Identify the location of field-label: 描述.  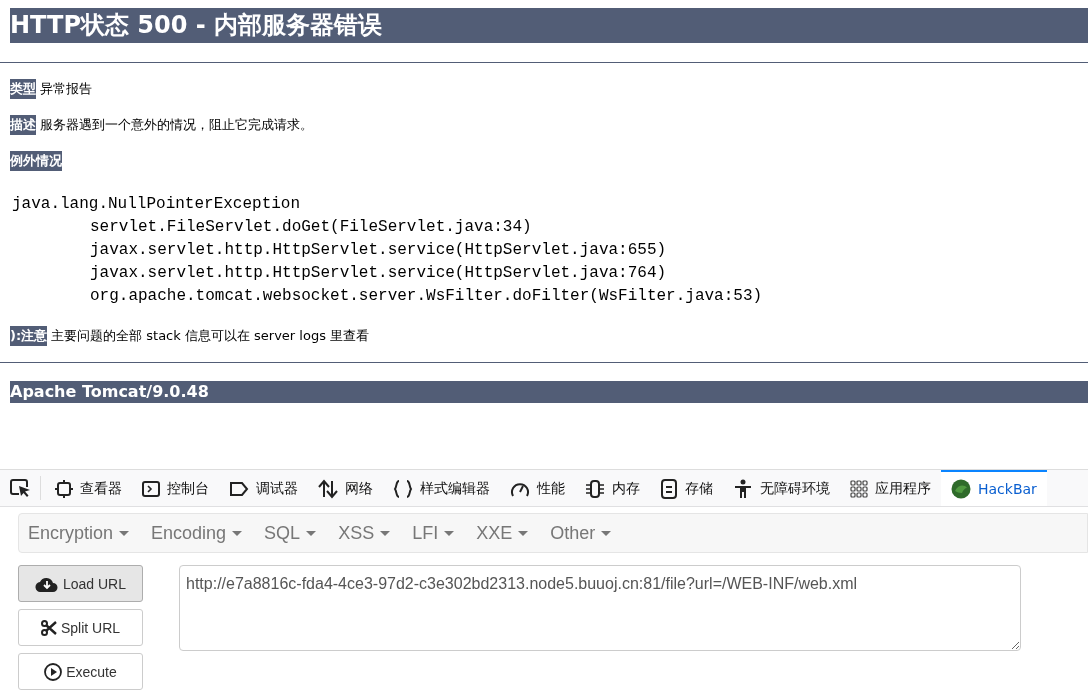
(23, 125).